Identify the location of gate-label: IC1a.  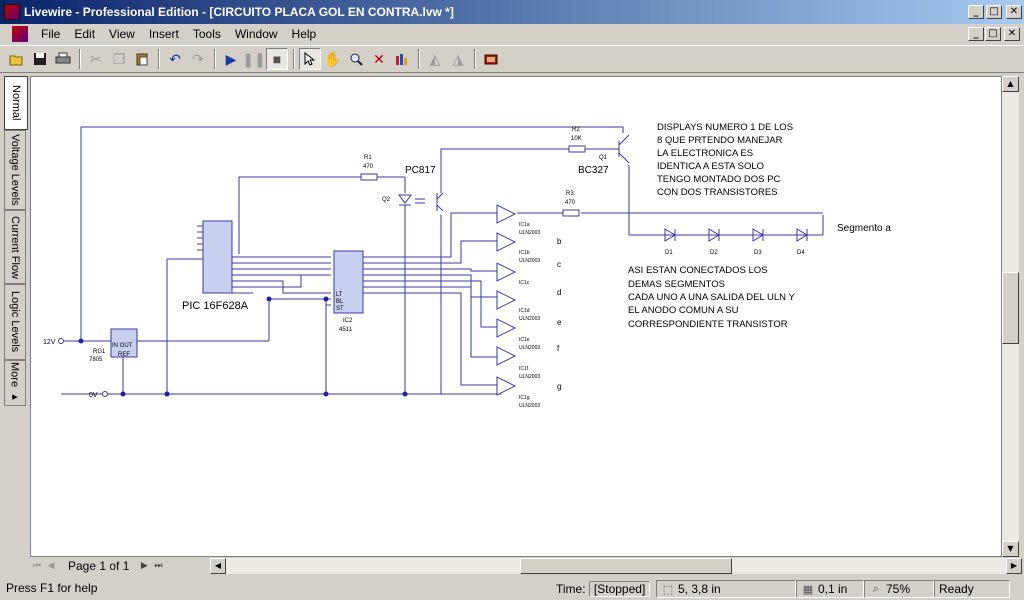
(524, 225).